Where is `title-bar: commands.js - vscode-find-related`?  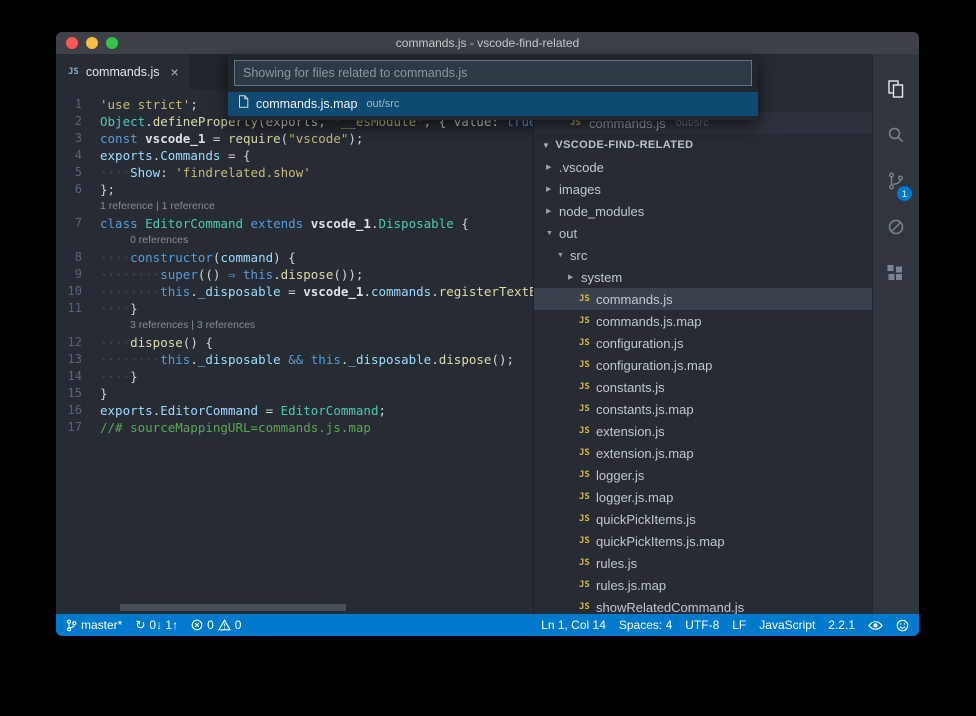
title-bar: commands.js - vscode-find-related is located at coordinates (487, 43).